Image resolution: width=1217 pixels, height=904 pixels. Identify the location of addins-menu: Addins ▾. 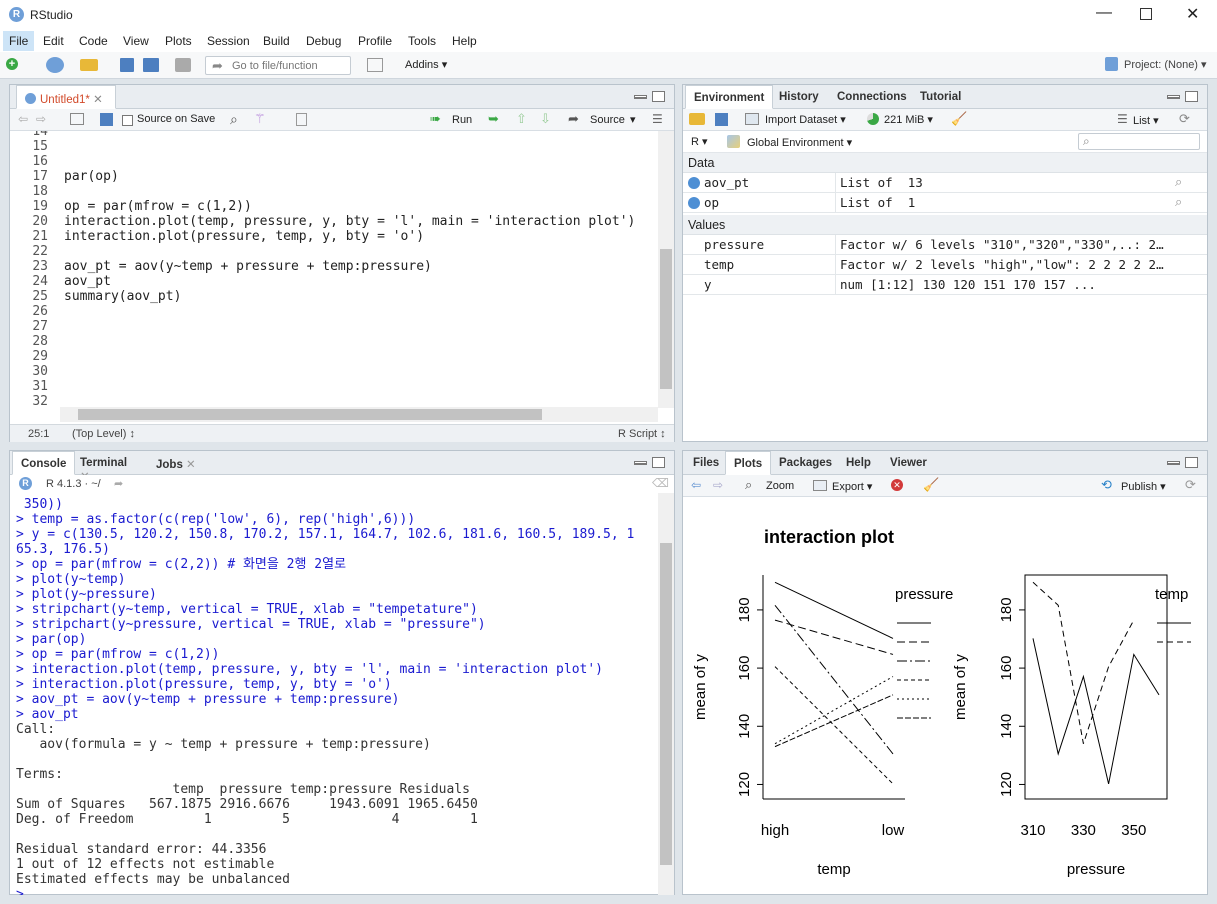
(426, 64).